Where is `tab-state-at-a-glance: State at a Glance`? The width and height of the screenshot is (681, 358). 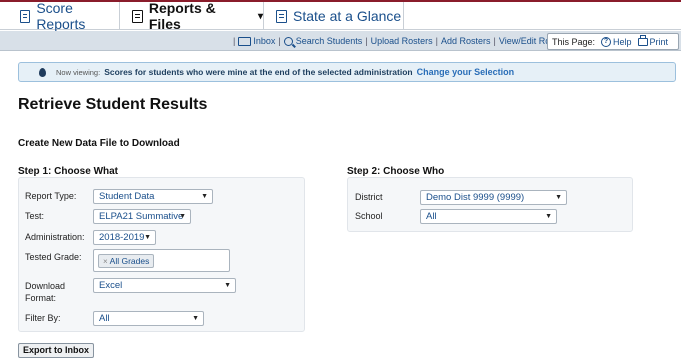
tab-state-at-a-glance: State at a Glance is located at coordinates (334, 16).